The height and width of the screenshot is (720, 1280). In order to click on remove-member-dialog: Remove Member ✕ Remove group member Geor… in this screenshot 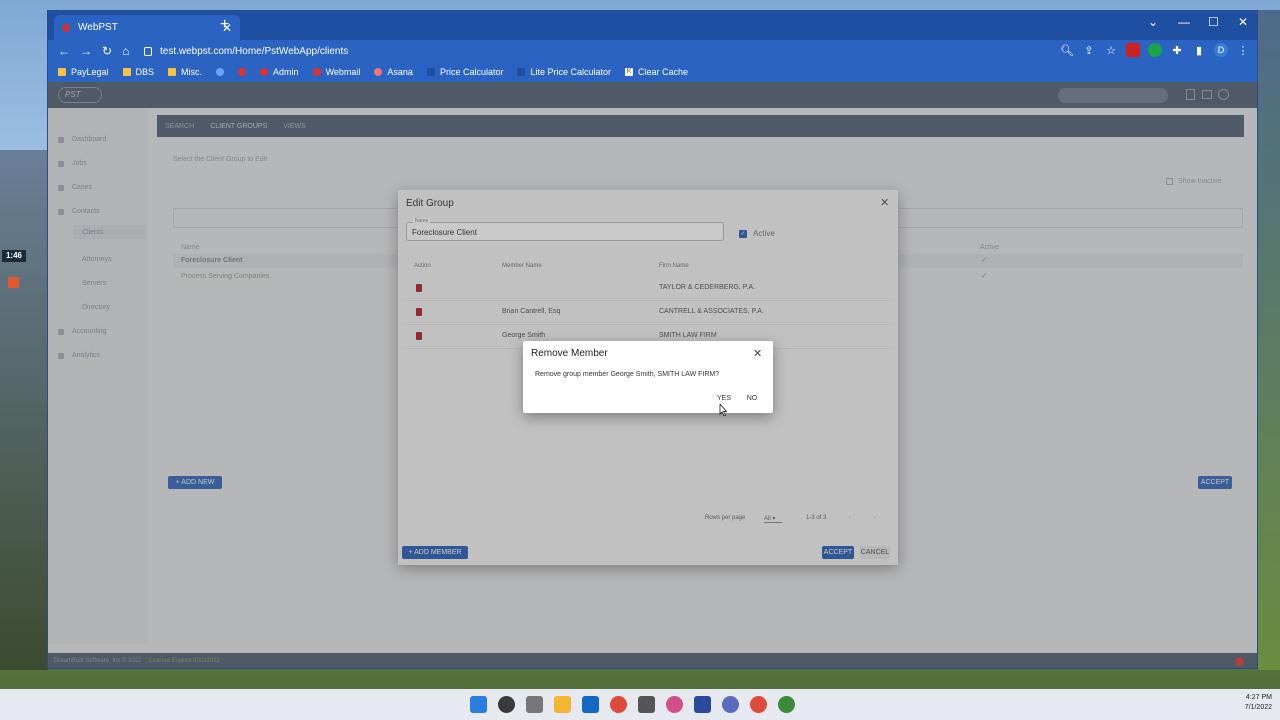, I will do `click(648, 377)`.